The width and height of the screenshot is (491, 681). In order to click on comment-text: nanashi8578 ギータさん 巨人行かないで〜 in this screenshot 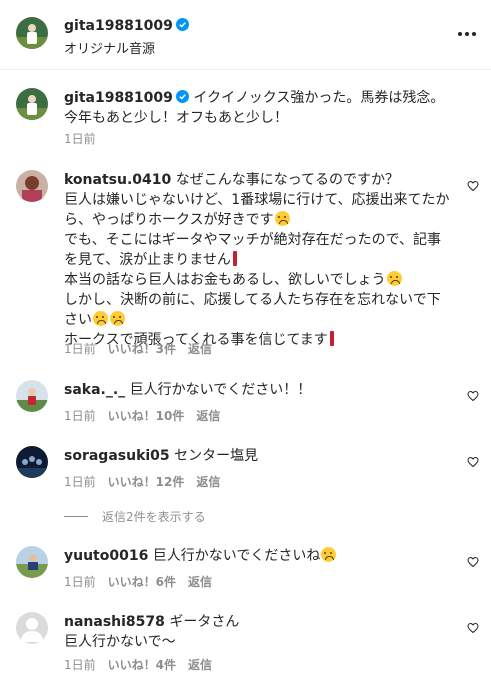, I will do `click(152, 632)`.